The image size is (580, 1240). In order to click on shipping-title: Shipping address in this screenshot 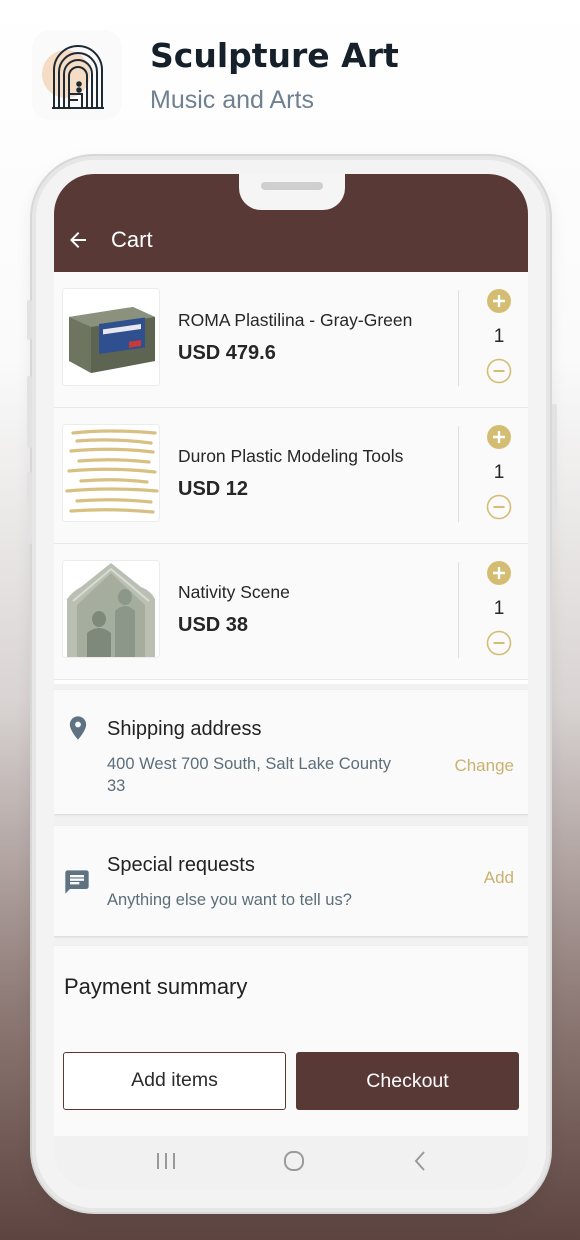, I will do `click(184, 729)`.